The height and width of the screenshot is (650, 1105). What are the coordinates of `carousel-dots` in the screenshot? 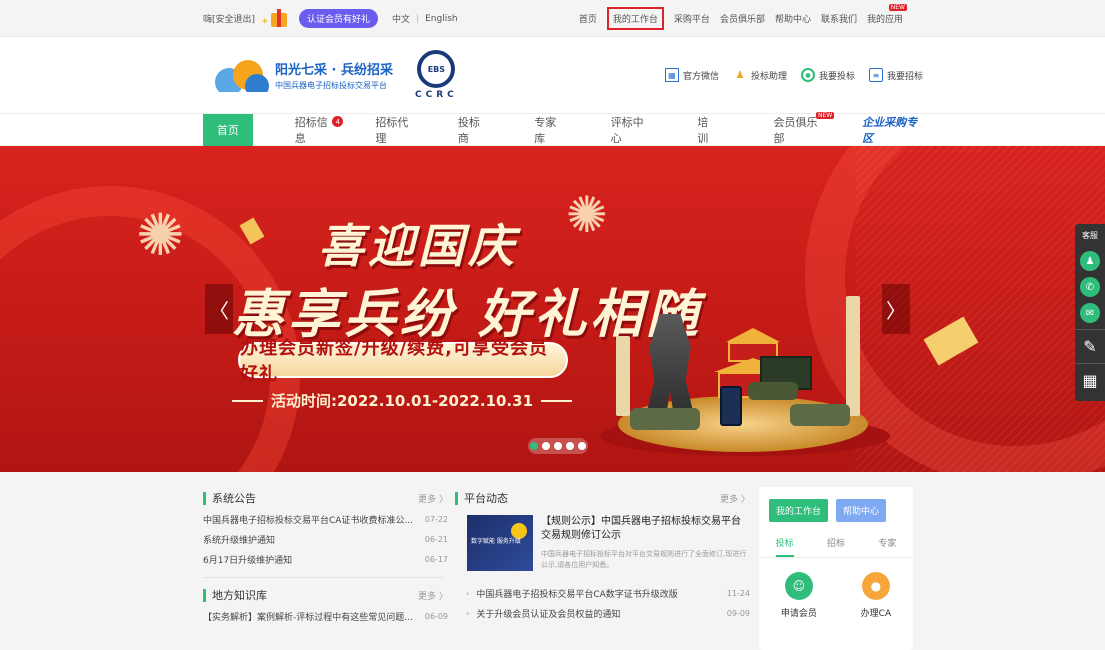 It's located at (558, 446).